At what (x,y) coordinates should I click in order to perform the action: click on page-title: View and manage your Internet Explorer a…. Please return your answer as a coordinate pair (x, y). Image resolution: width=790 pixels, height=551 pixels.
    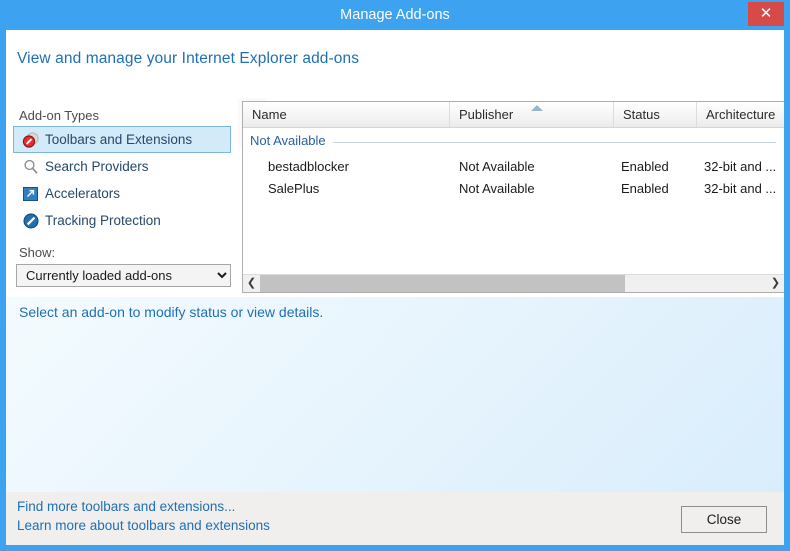
    Looking at the image, I should click on (188, 58).